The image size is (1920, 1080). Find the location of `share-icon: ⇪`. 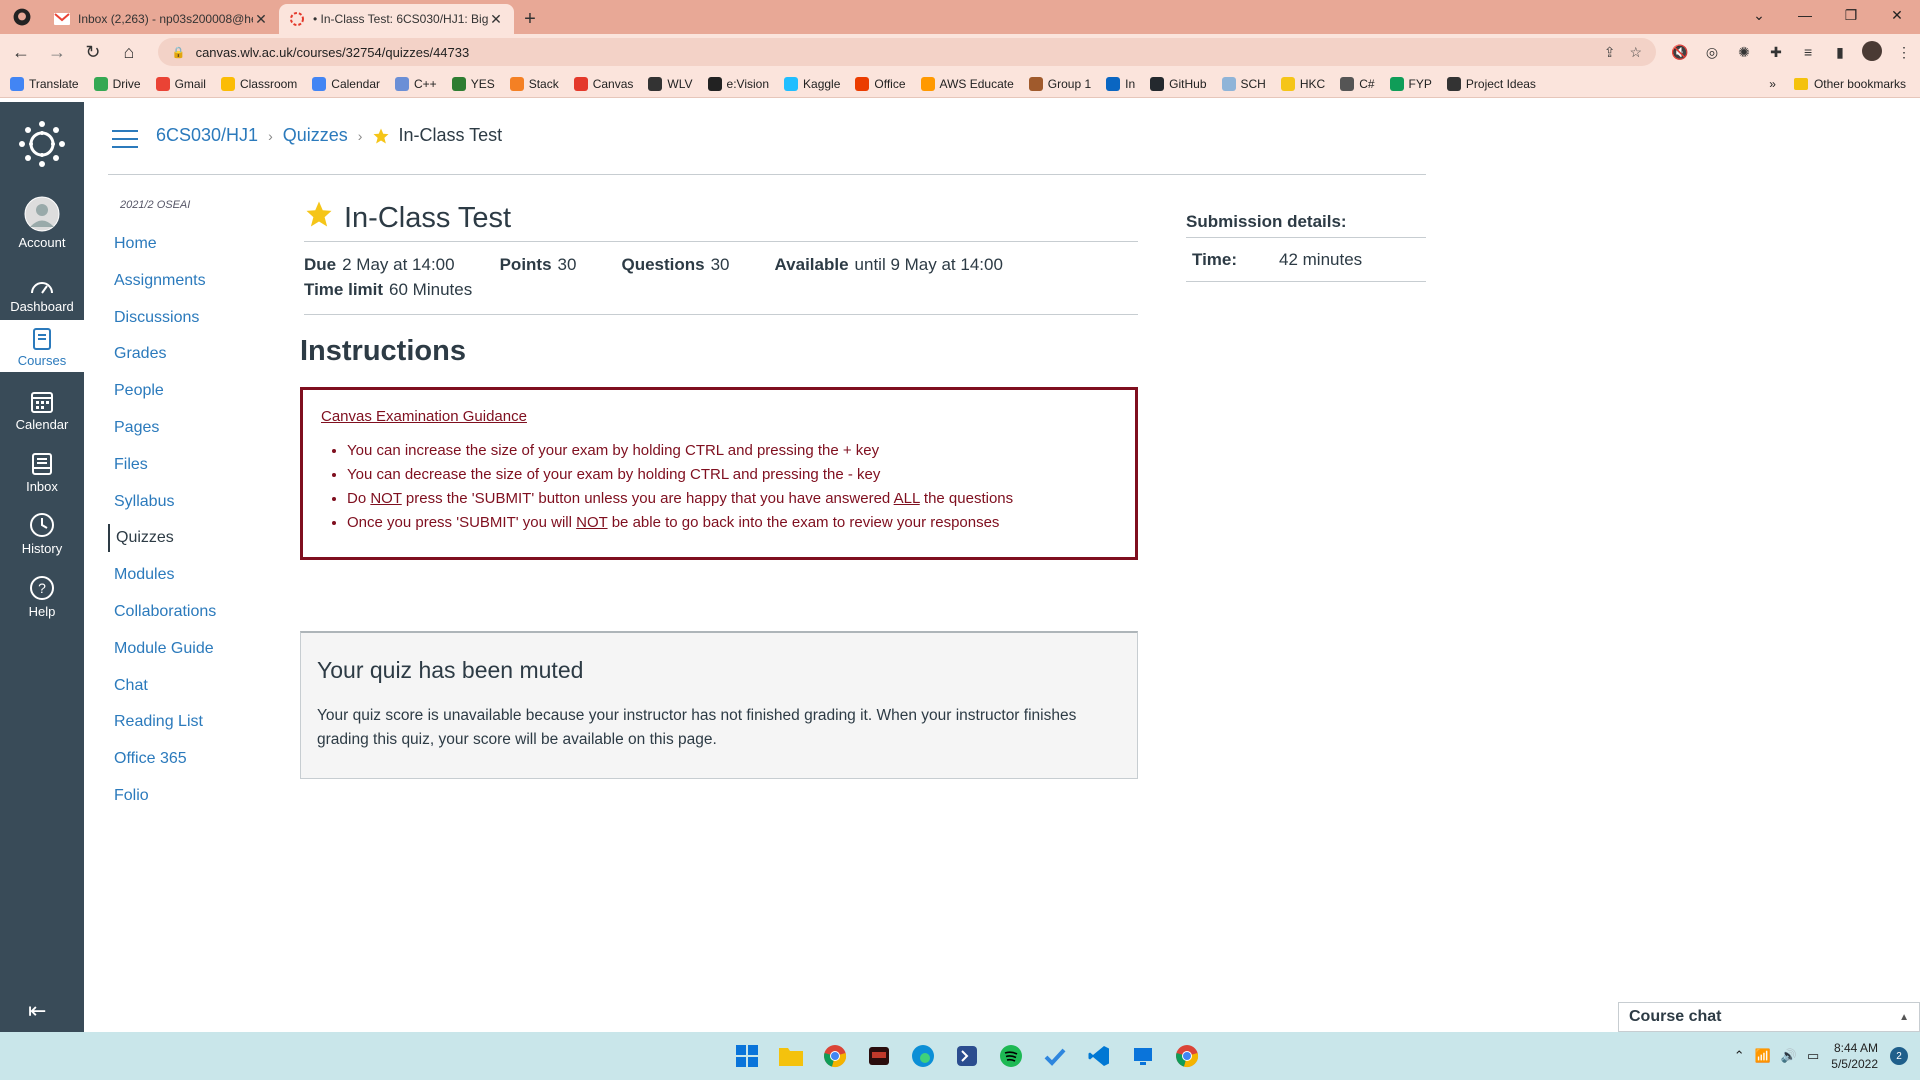

share-icon: ⇪ is located at coordinates (1610, 52).